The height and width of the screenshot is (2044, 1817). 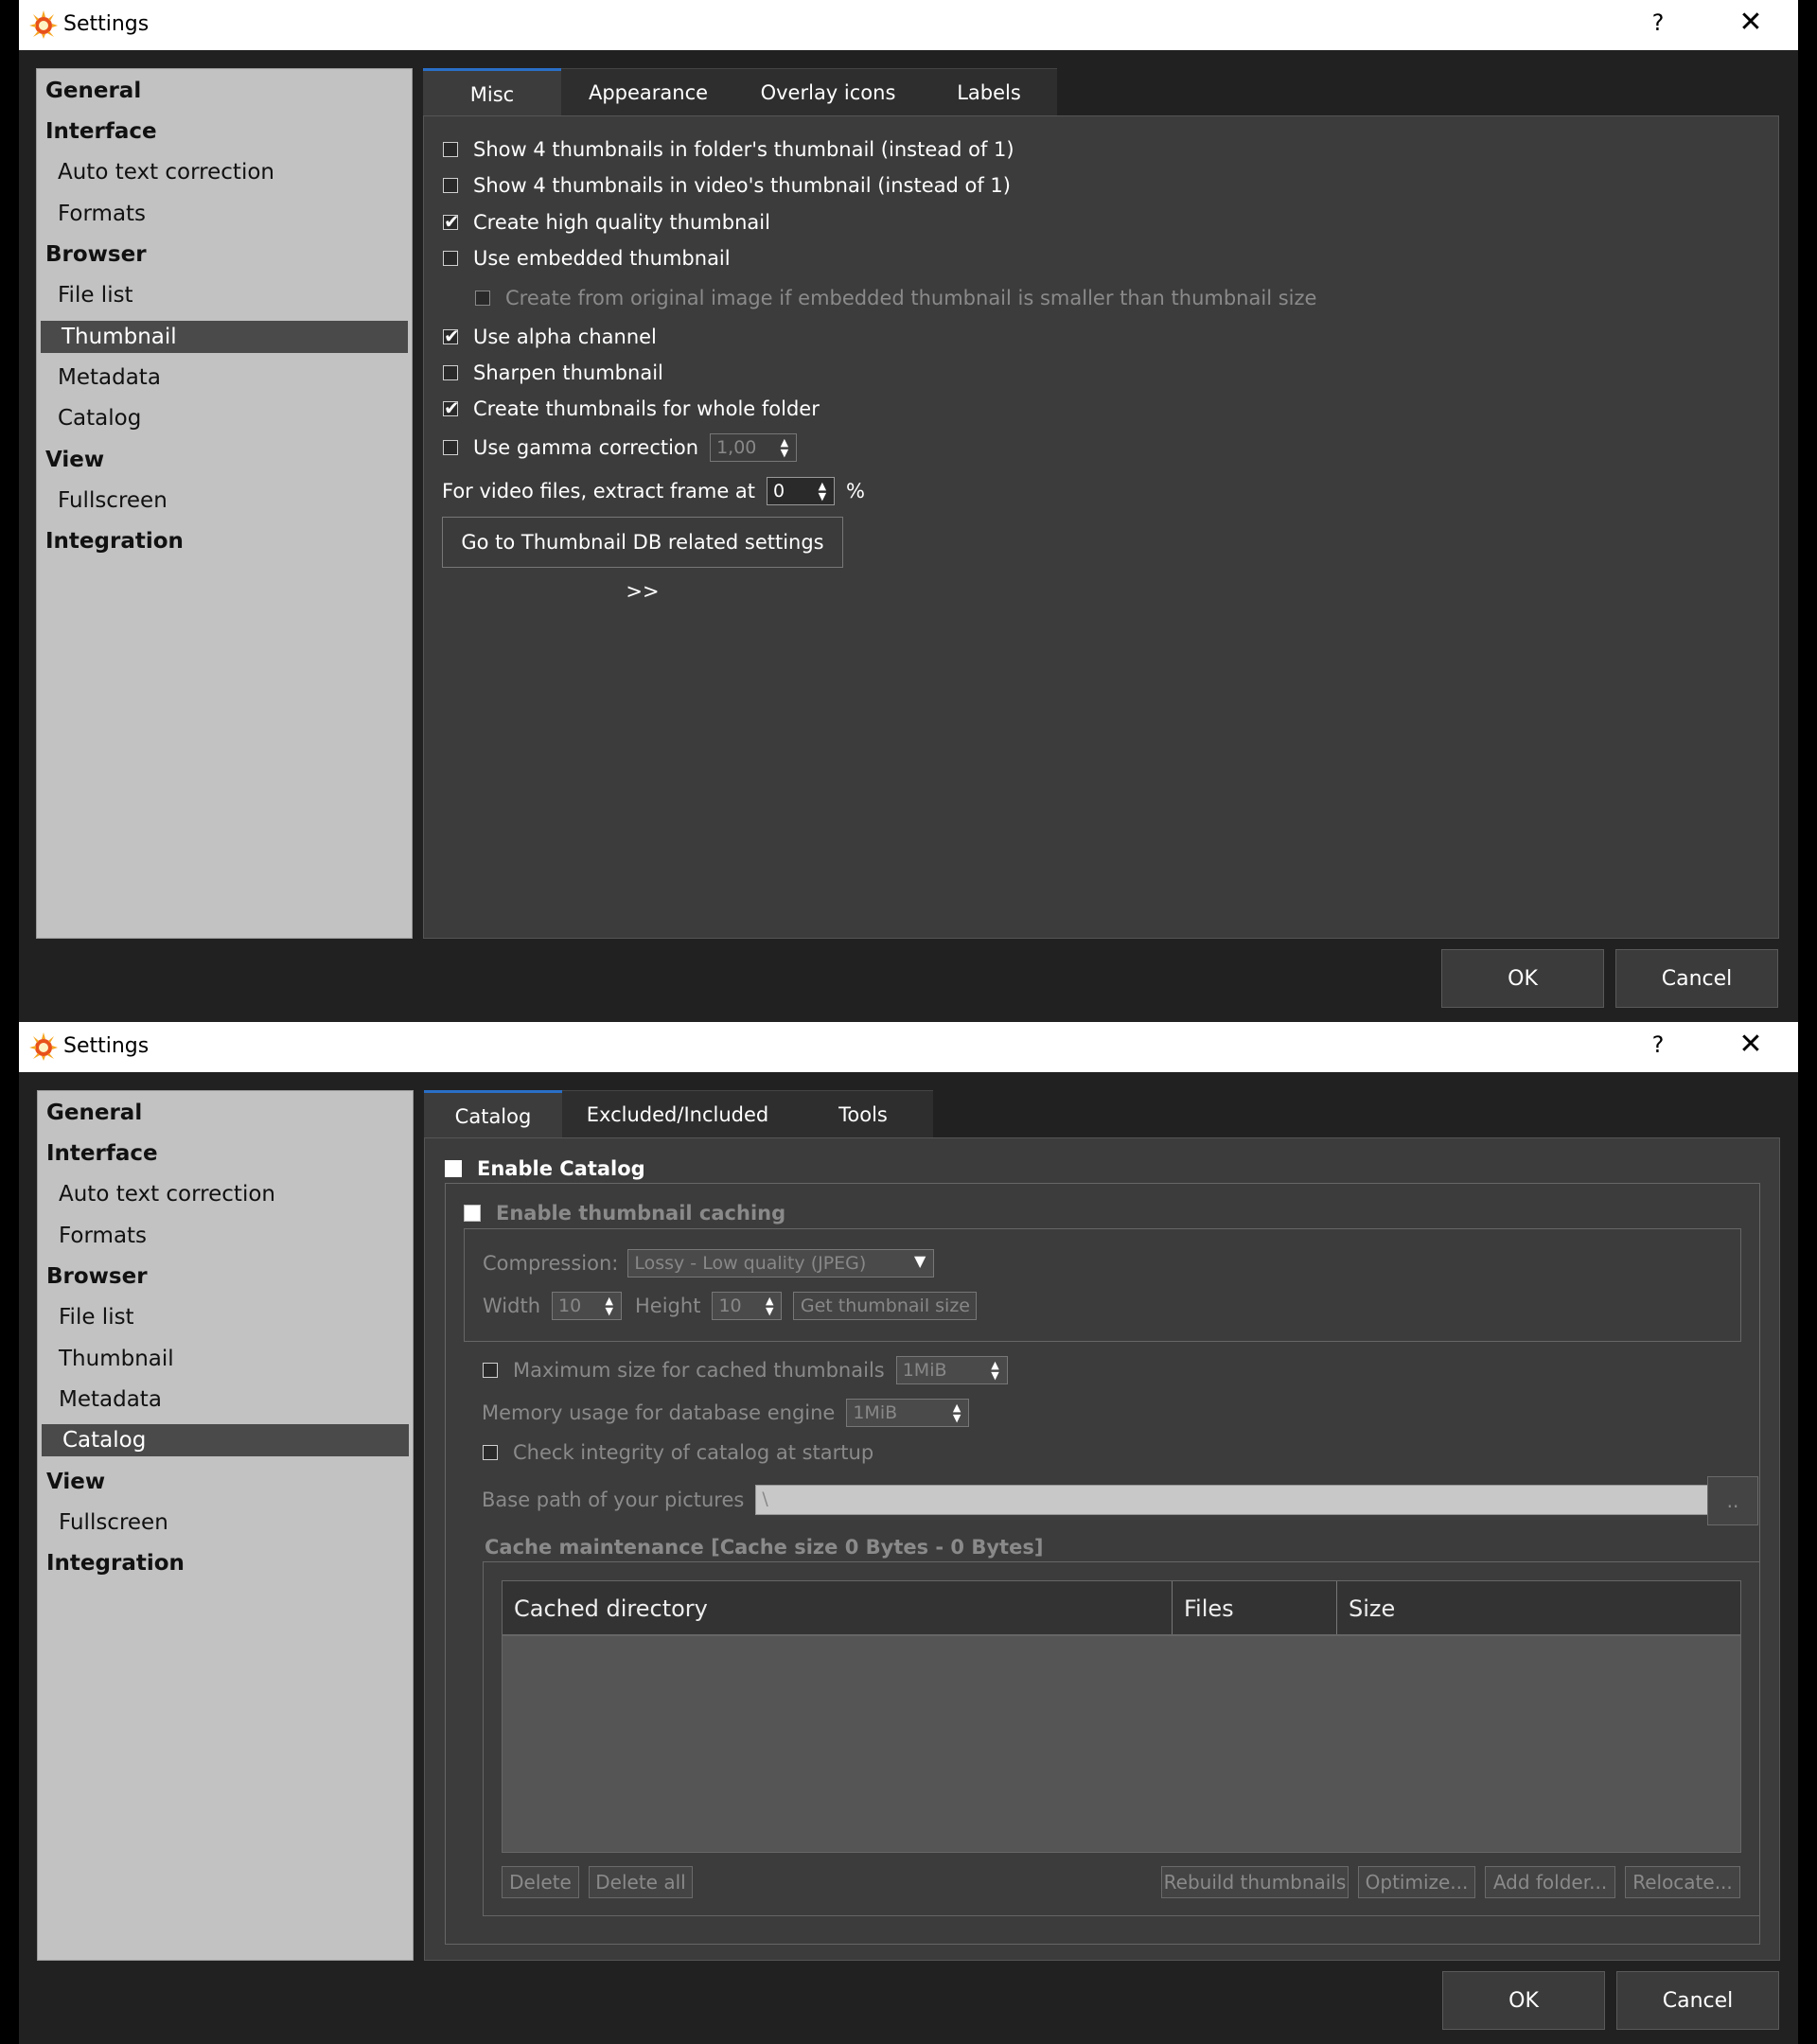 What do you see at coordinates (781, 1263) in the screenshot?
I see `compression-select: Lossy - Low quality (JPEG) ▼` at bounding box center [781, 1263].